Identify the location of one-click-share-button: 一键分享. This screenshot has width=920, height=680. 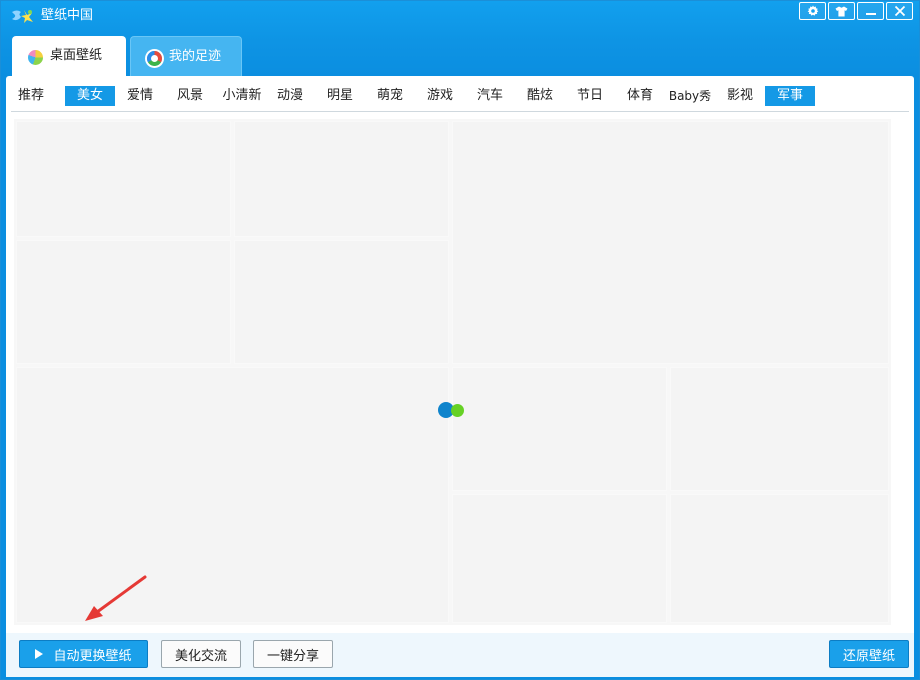
(293, 654).